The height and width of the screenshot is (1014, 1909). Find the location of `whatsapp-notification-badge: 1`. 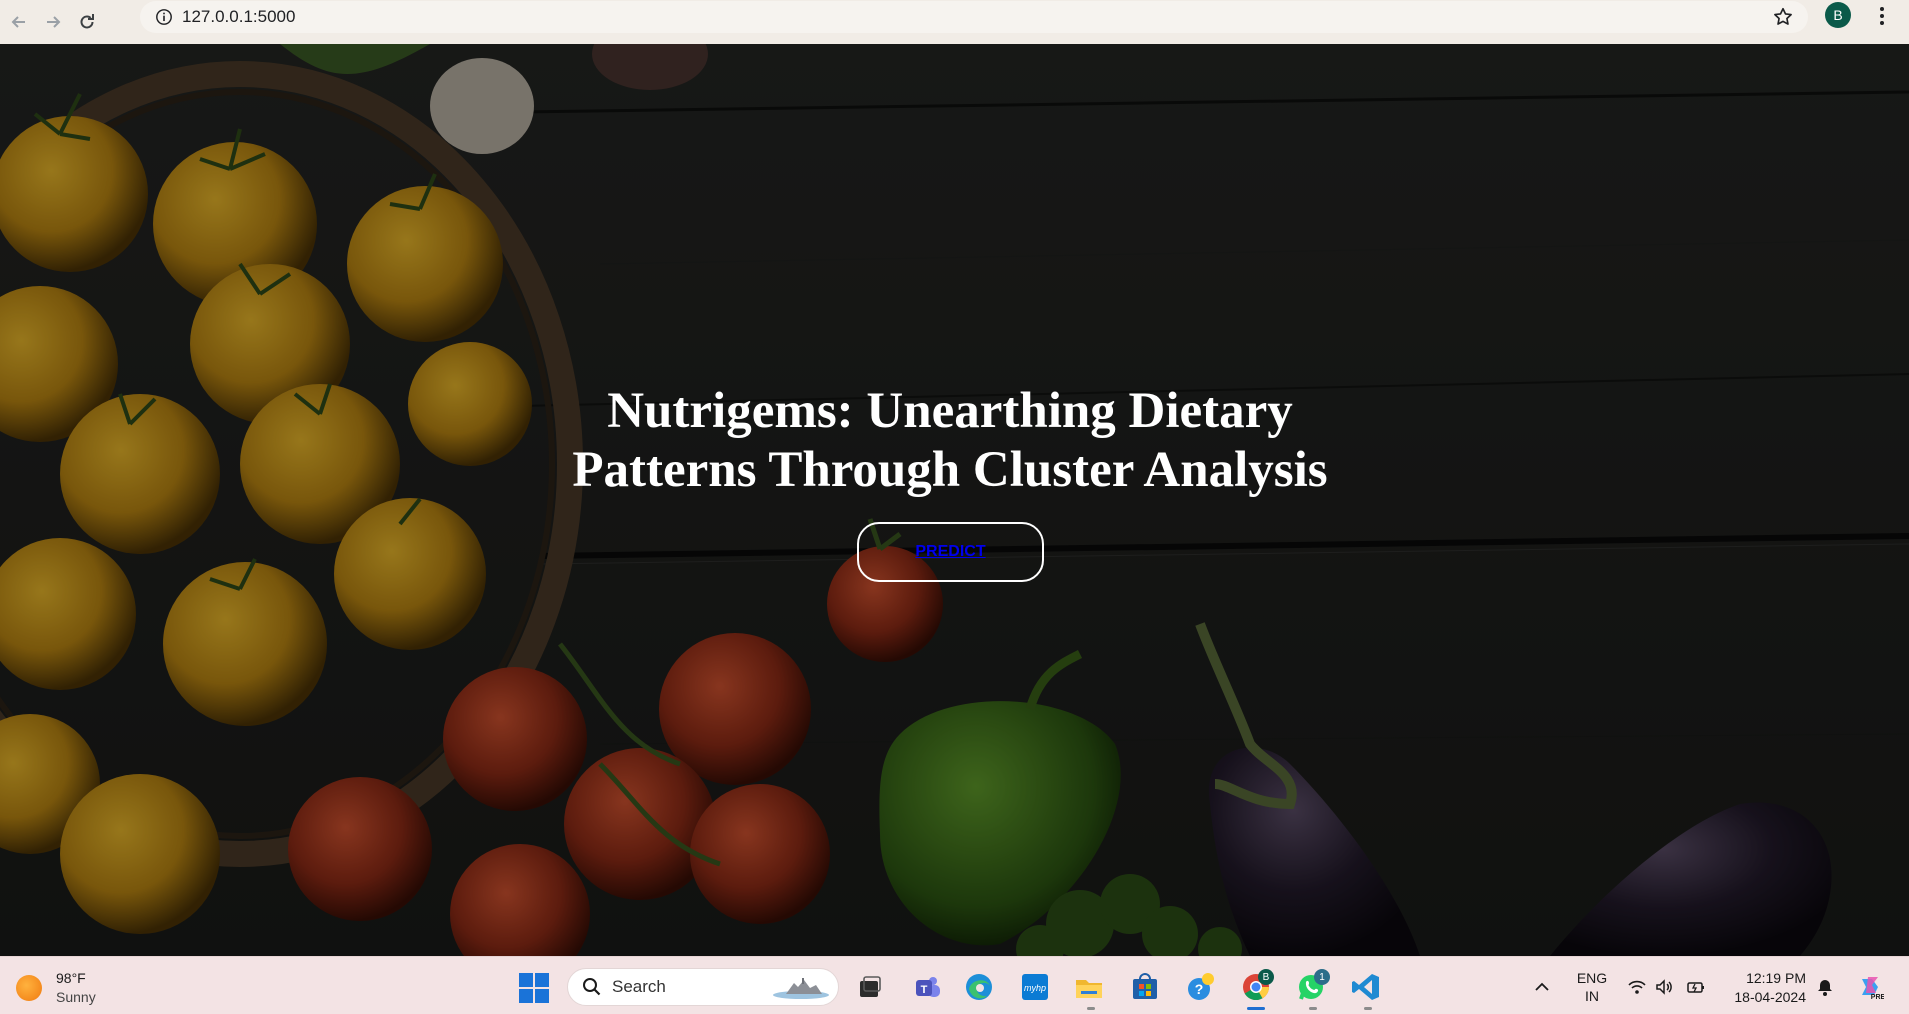

whatsapp-notification-badge: 1 is located at coordinates (1322, 977).